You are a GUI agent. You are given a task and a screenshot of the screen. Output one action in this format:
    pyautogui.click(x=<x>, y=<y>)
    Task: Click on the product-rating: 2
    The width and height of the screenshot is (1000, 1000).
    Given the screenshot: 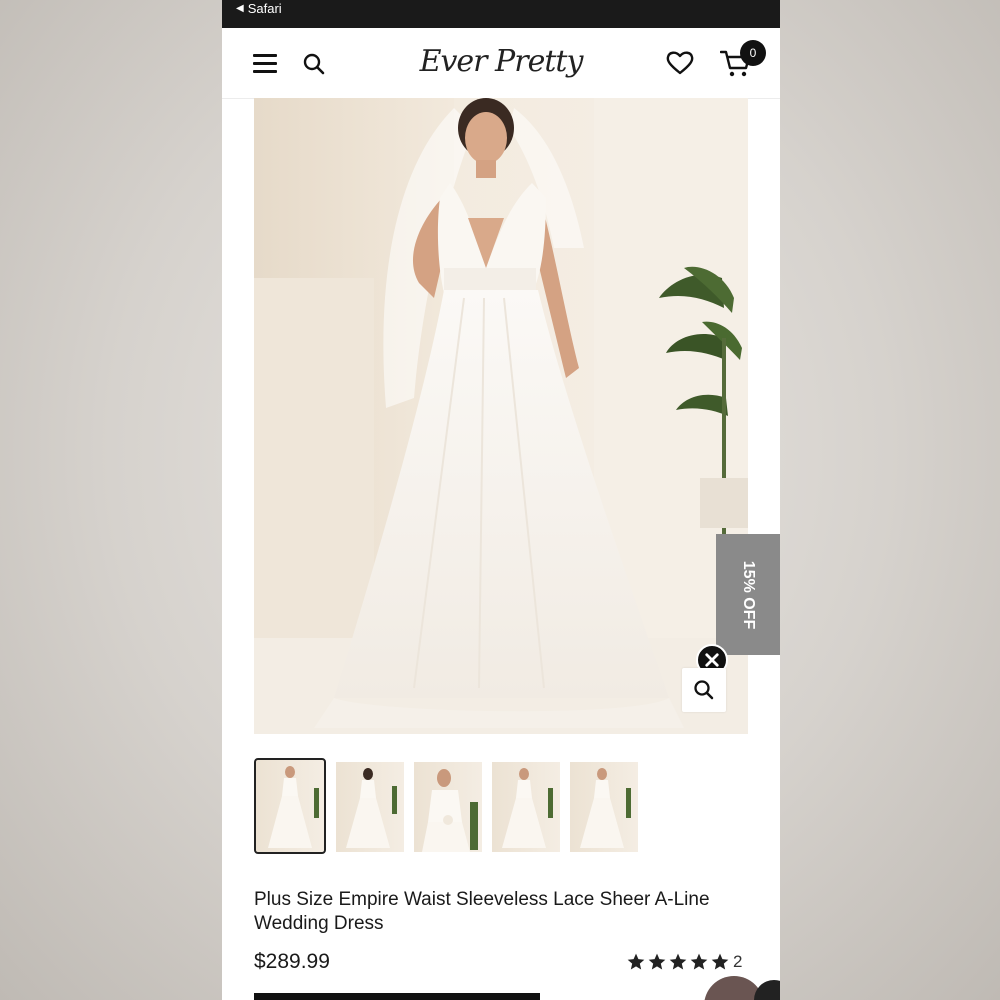 What is the action you would take?
    pyautogui.click(x=684, y=962)
    